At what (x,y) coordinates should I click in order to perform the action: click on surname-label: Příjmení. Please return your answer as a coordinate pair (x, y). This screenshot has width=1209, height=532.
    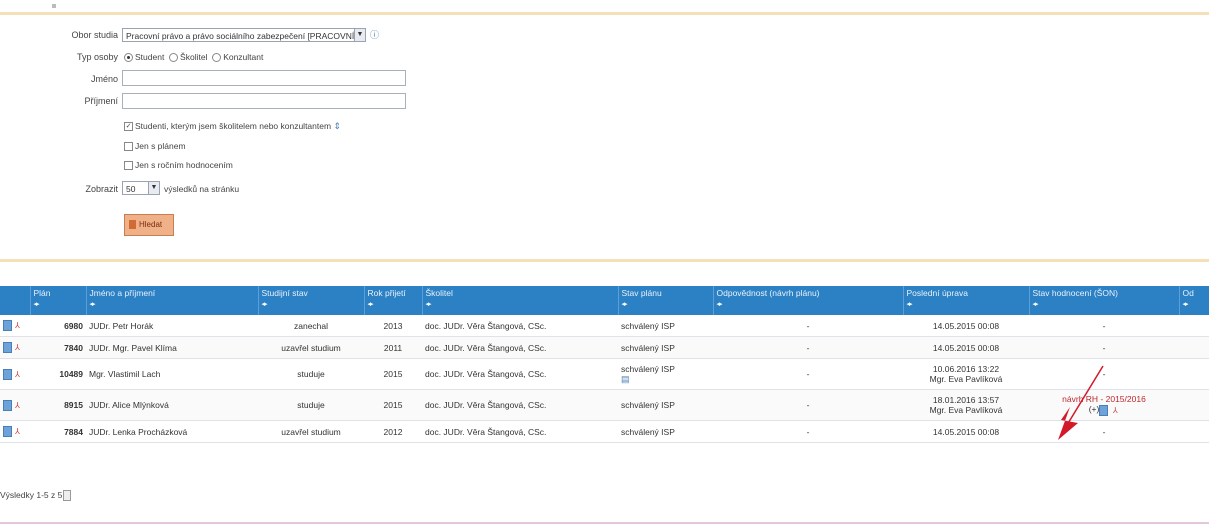
    Looking at the image, I should click on (101, 101).